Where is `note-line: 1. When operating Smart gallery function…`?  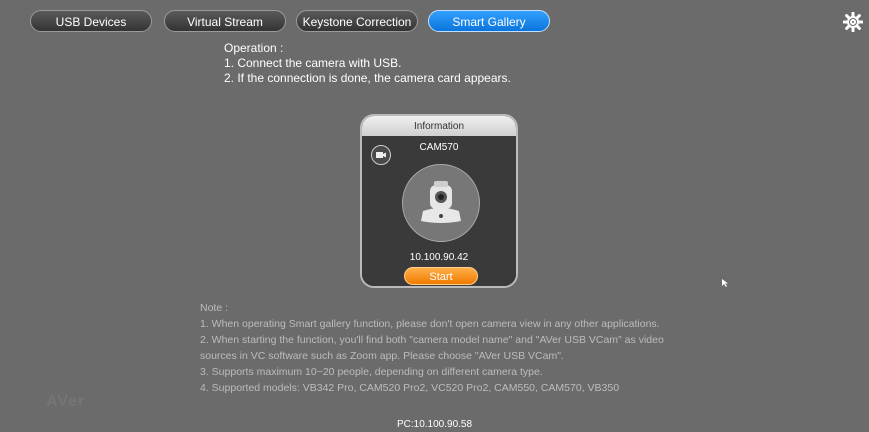 note-line: 1. When operating Smart gallery function… is located at coordinates (430, 324).